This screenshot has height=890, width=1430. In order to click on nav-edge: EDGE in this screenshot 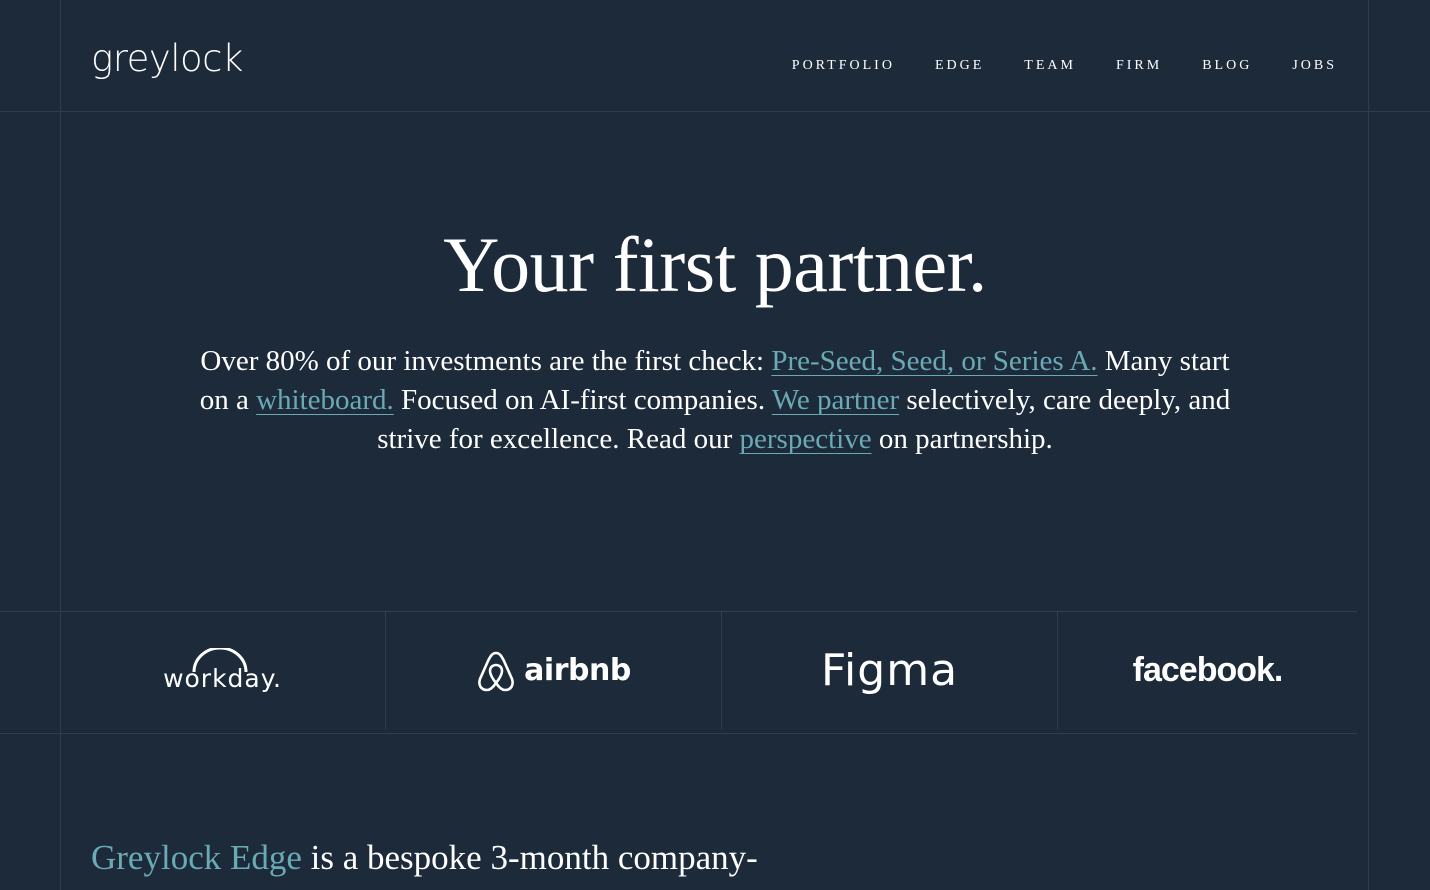, I will do `click(959, 66)`.